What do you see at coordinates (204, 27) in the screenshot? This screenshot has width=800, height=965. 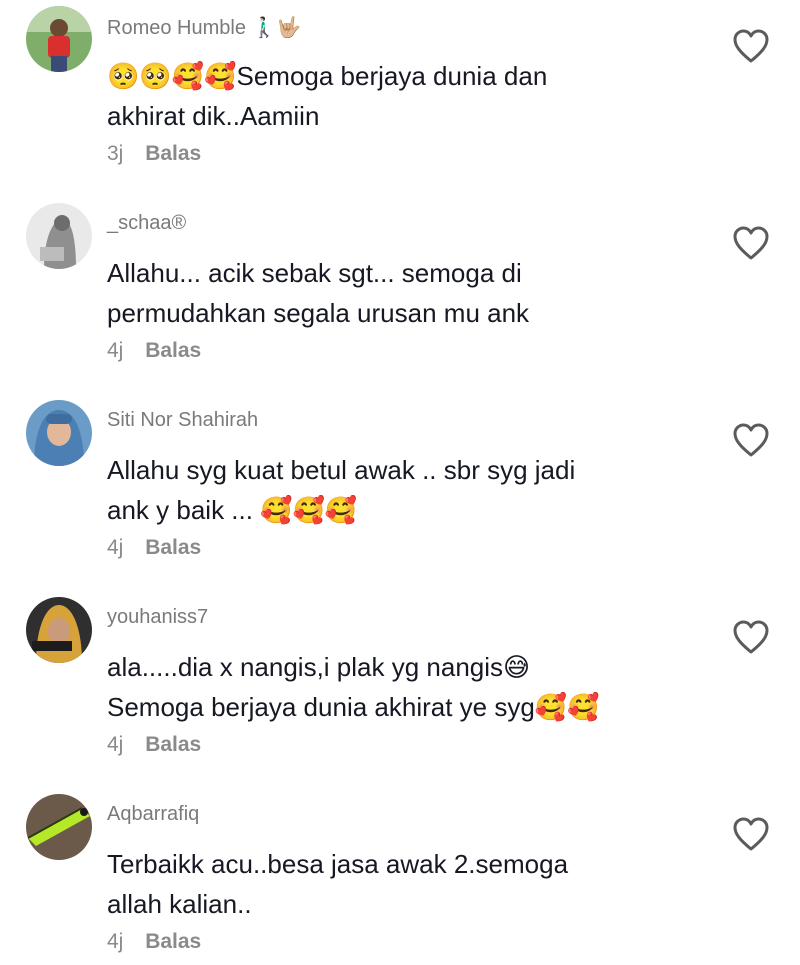 I see `comment-author: Romeo Humble 🚶🏻‍♂️🤟🏼` at bounding box center [204, 27].